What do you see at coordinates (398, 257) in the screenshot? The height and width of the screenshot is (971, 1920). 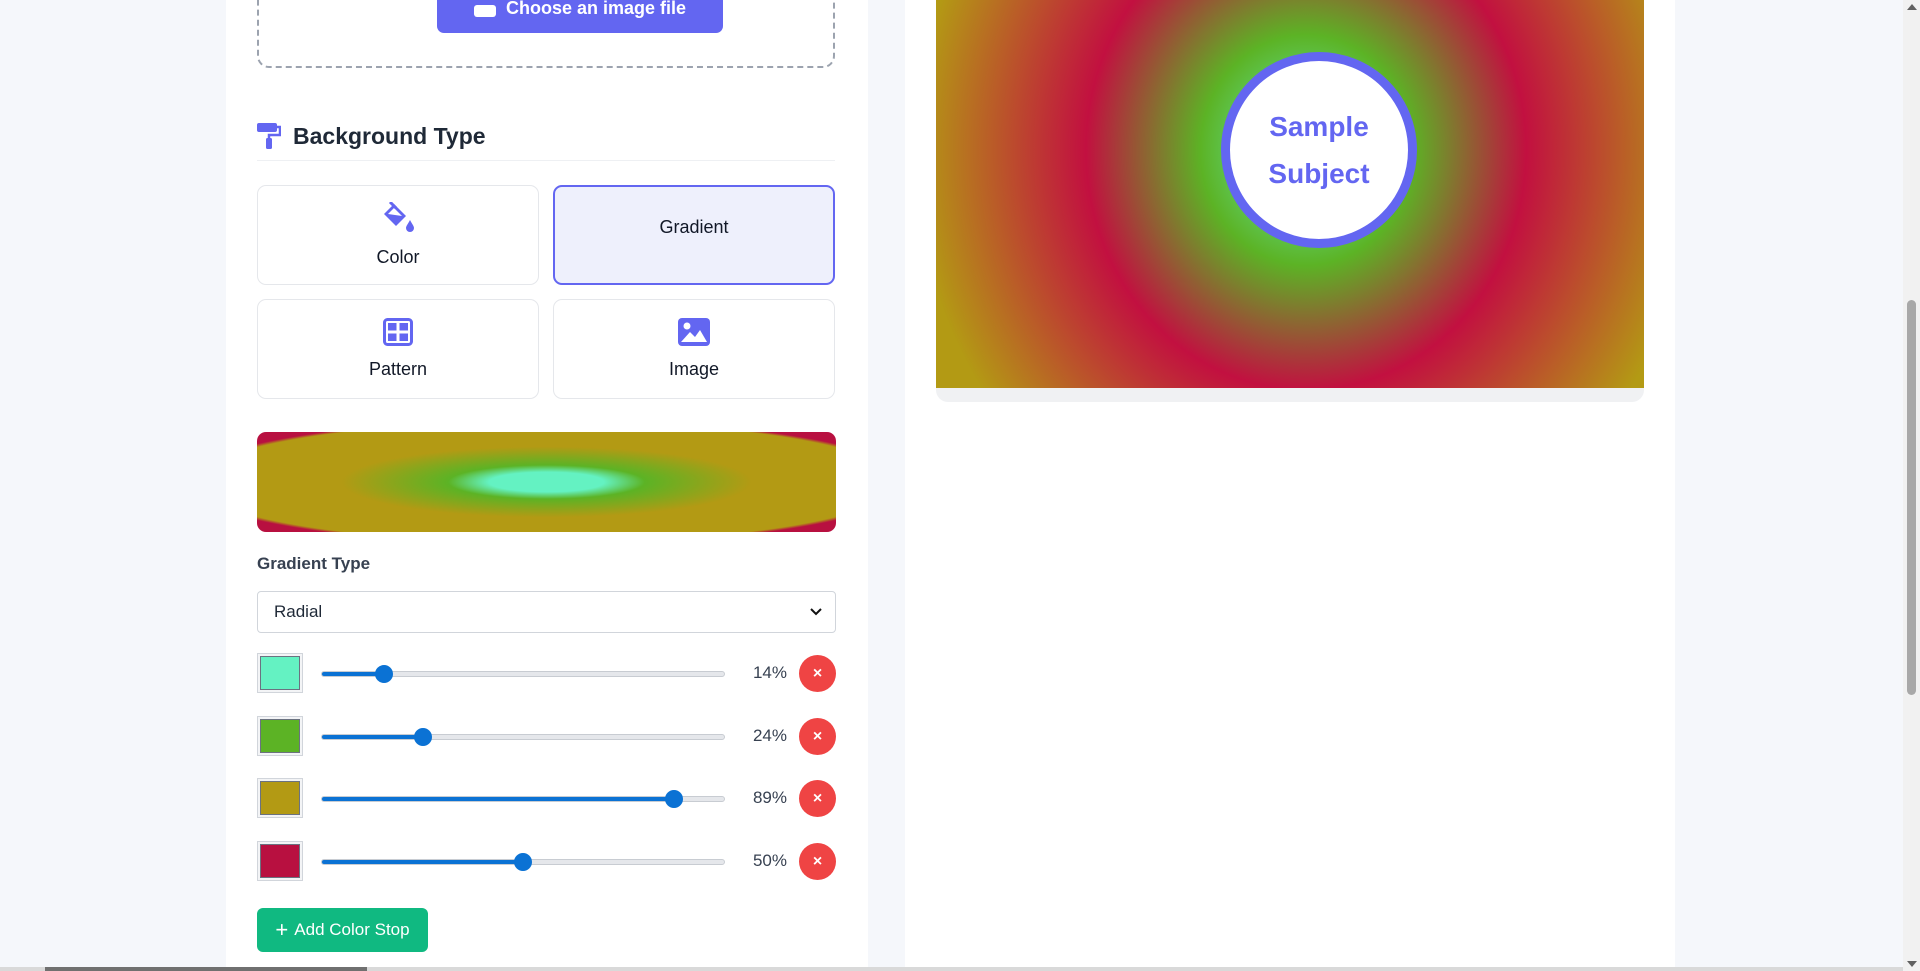 I see `bg-option-label: Color` at bounding box center [398, 257].